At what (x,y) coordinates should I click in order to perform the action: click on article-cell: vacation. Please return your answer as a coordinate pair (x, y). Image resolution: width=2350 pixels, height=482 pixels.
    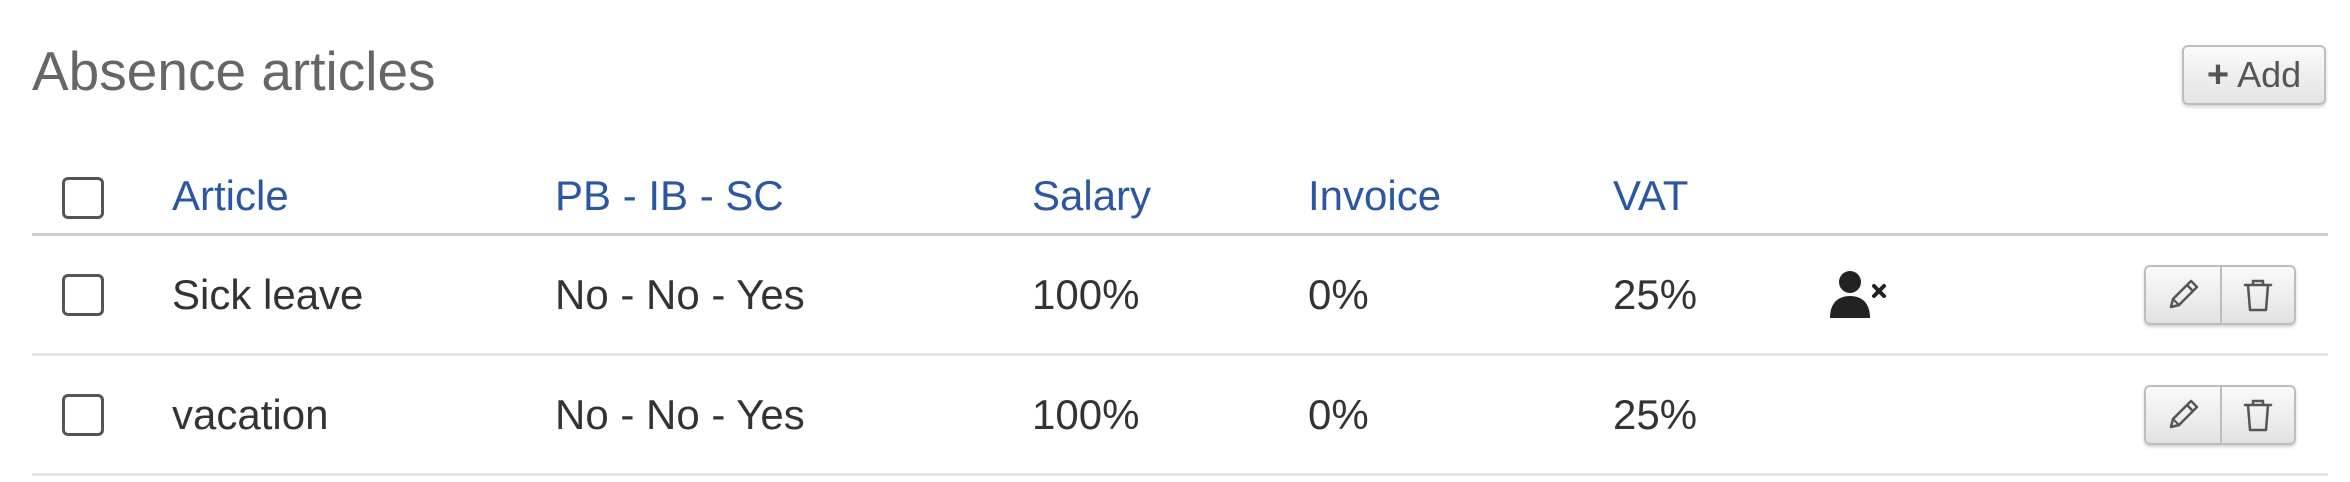
    Looking at the image, I should click on (250, 414).